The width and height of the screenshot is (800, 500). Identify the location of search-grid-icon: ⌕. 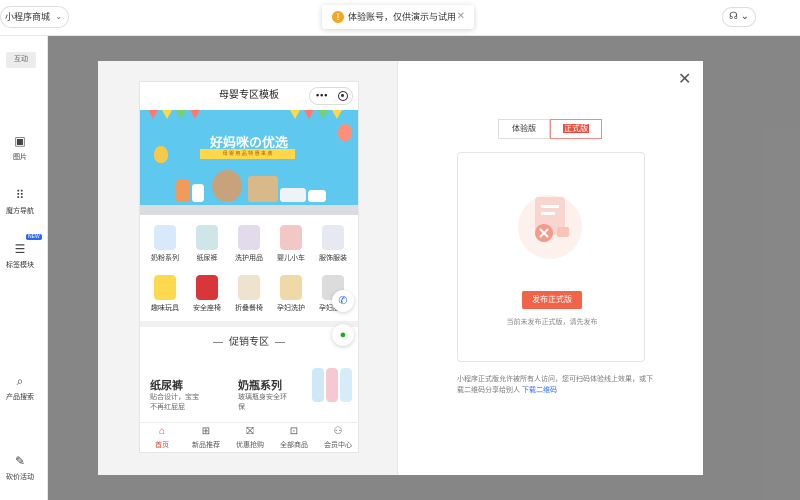
(20, 381).